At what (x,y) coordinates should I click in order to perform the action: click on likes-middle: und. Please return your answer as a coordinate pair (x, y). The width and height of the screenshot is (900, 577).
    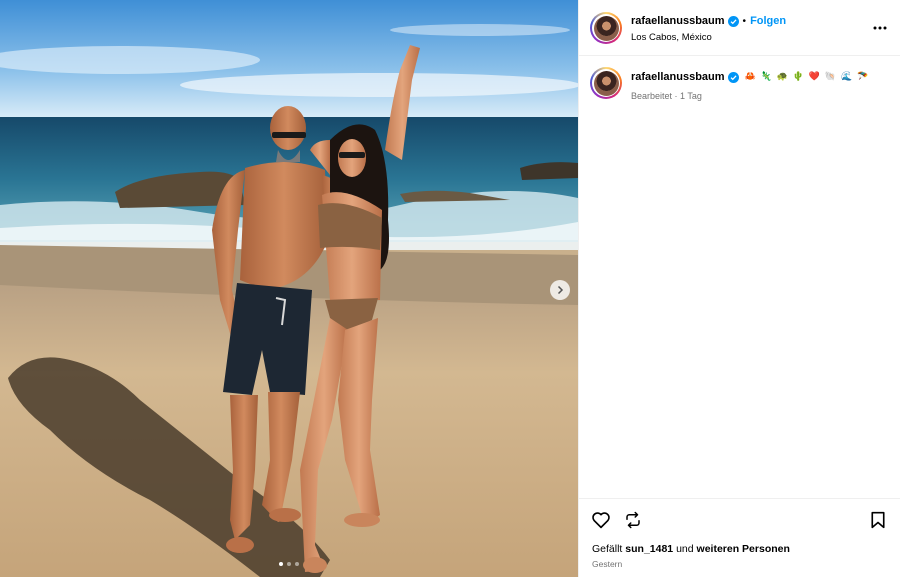
    Looking at the image, I should click on (685, 549).